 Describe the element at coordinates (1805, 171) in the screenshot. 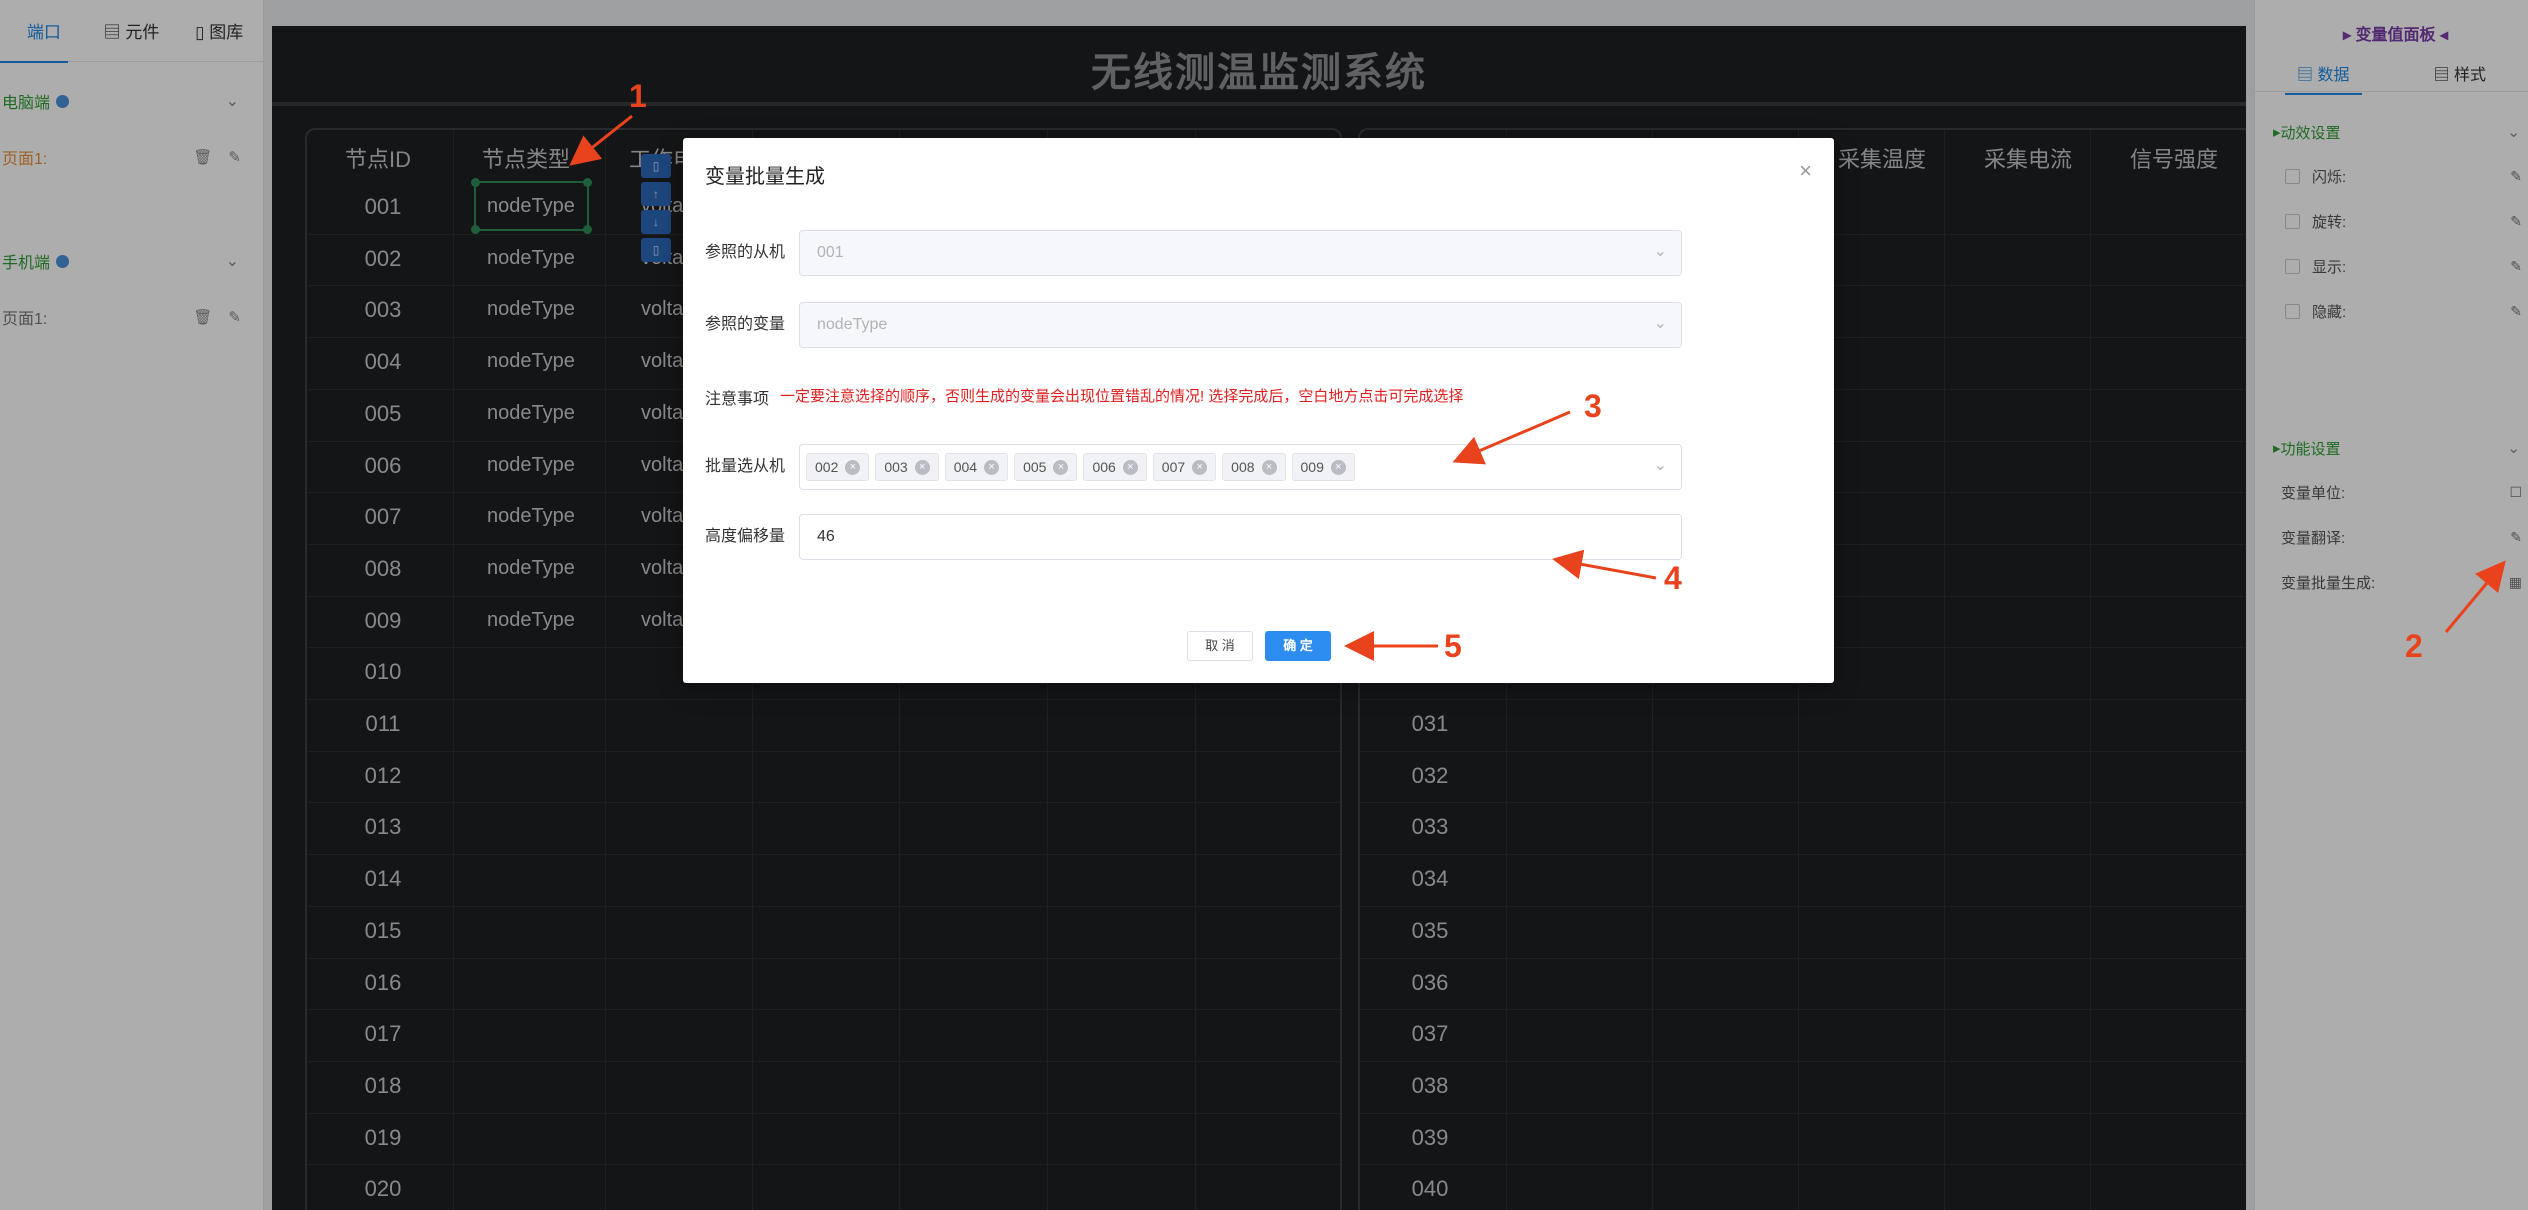

I see `close-icon: ×` at that location.